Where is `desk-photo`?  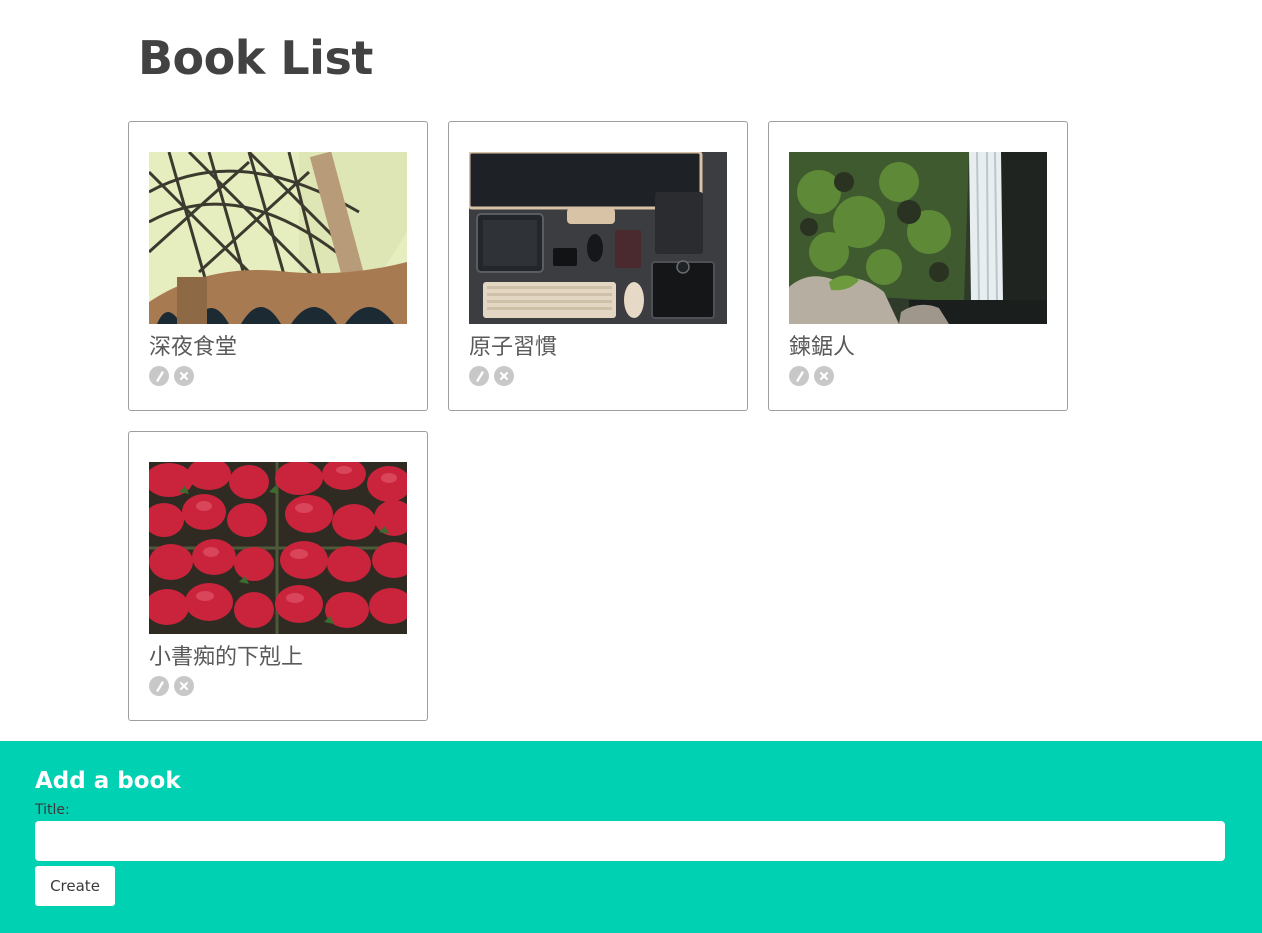
desk-photo is located at coordinates (598, 238).